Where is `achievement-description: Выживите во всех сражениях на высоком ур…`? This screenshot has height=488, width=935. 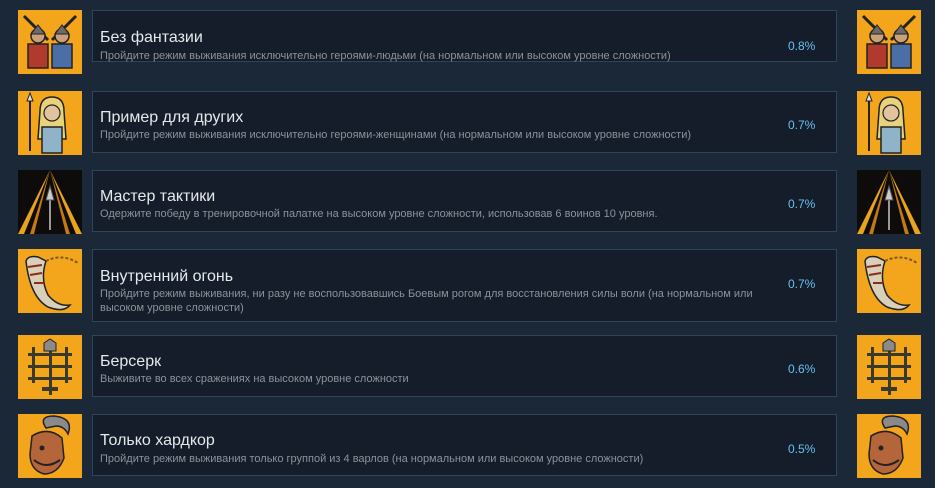 achievement-description: Выживите во всех сражениях на высоком ур… is located at coordinates (254, 379).